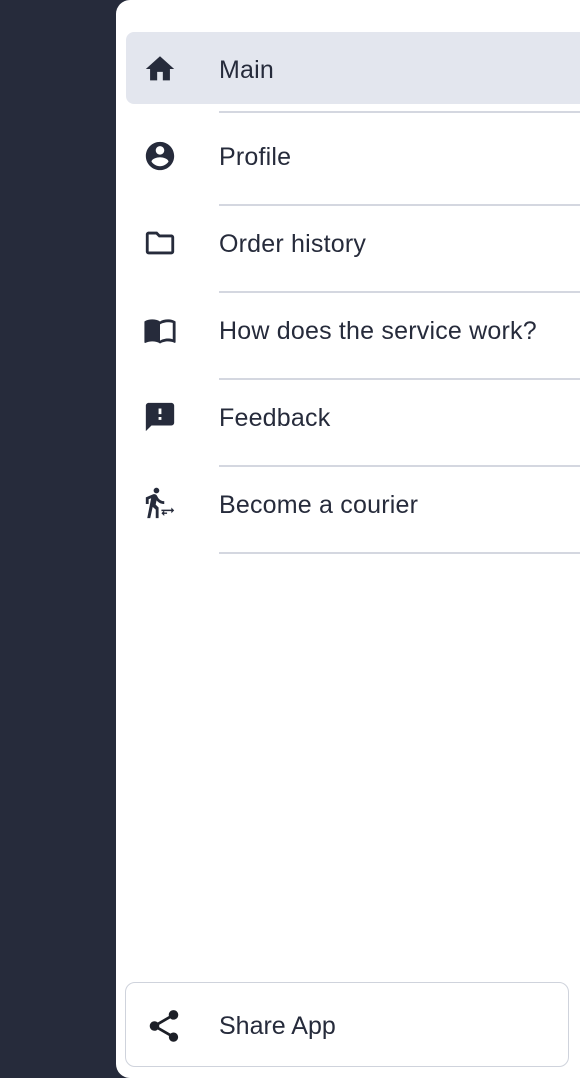 The image size is (580, 1078). I want to click on active-item-highlight, so click(353, 68).